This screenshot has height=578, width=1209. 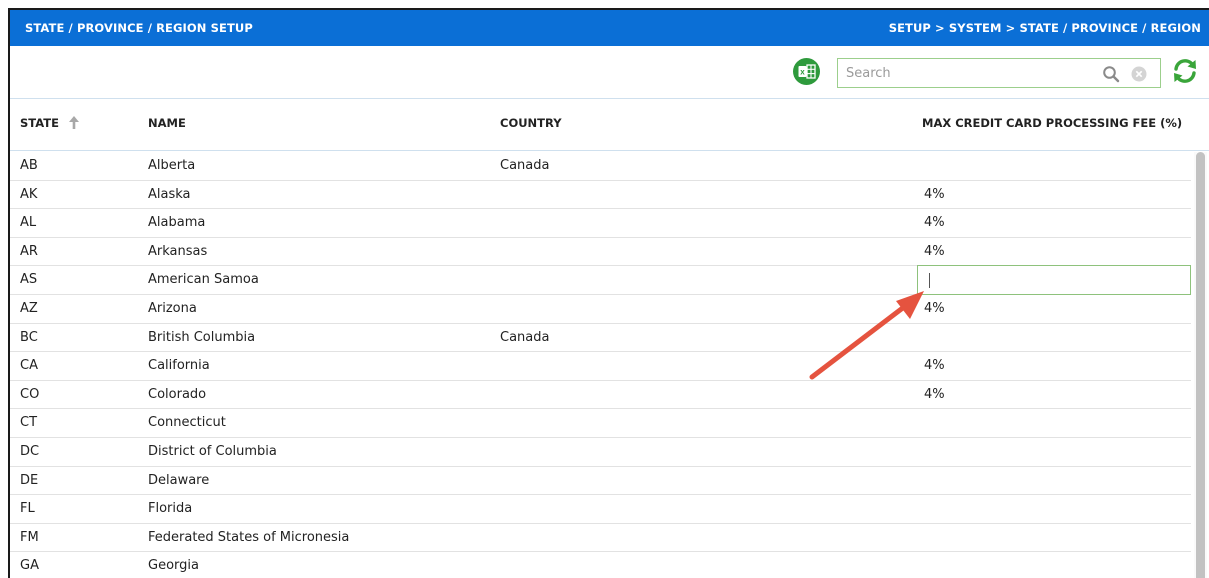 I want to click on cell-state: AK, so click(x=29, y=194).